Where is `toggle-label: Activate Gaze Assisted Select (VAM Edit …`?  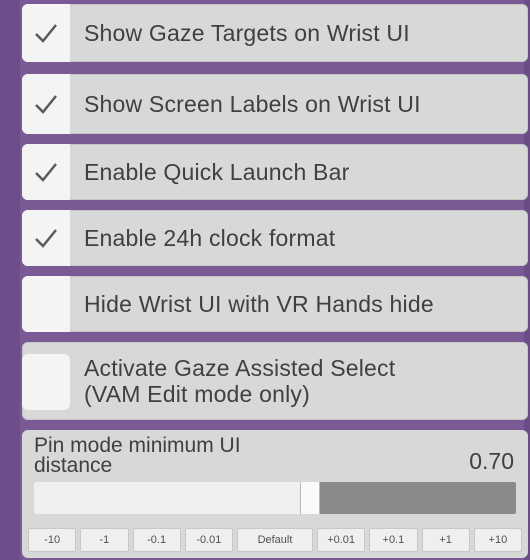 toggle-label: Activate Gaze Assisted Select (VAM Edit … is located at coordinates (240, 380).